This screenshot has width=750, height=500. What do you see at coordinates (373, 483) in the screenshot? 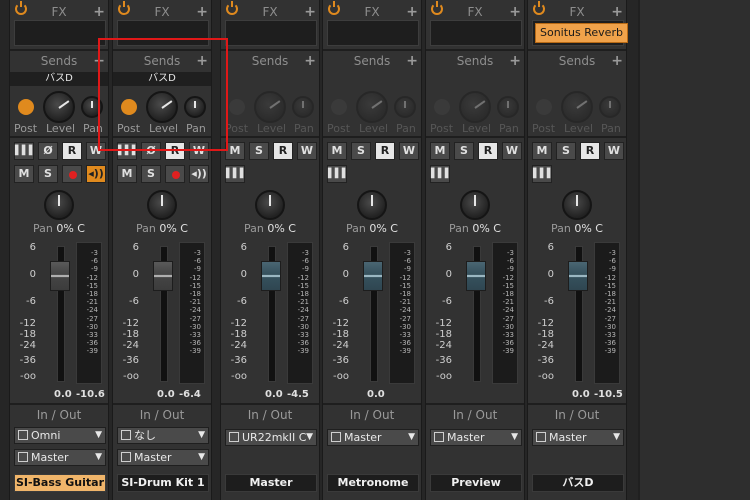
I see `track-name: Metronome` at bounding box center [373, 483].